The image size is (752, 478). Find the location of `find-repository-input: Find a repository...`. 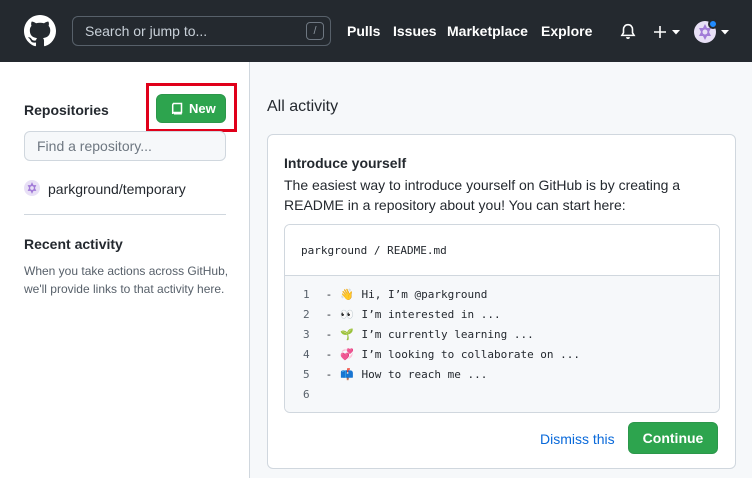

find-repository-input: Find a repository... is located at coordinates (125, 146).